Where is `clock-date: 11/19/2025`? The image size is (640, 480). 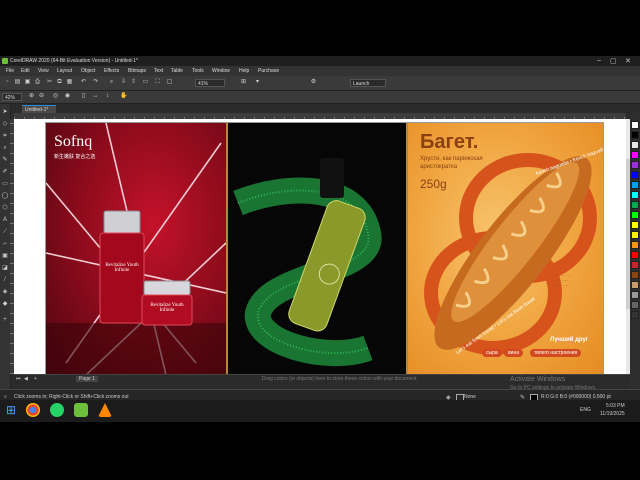 clock-date: 11/19/2025 is located at coordinates (612, 414).